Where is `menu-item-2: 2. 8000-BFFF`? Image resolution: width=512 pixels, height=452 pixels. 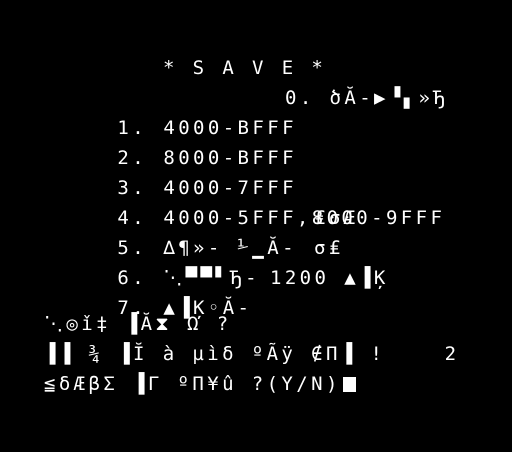 menu-item-2: 2. 8000-BFFF is located at coordinates (177, 141).